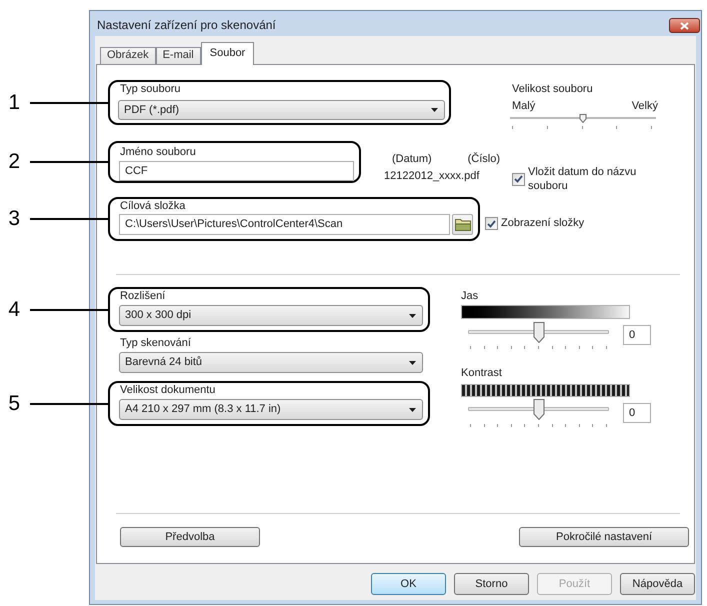 The height and width of the screenshot is (606, 707). I want to click on callout-number: 4, so click(14, 310).